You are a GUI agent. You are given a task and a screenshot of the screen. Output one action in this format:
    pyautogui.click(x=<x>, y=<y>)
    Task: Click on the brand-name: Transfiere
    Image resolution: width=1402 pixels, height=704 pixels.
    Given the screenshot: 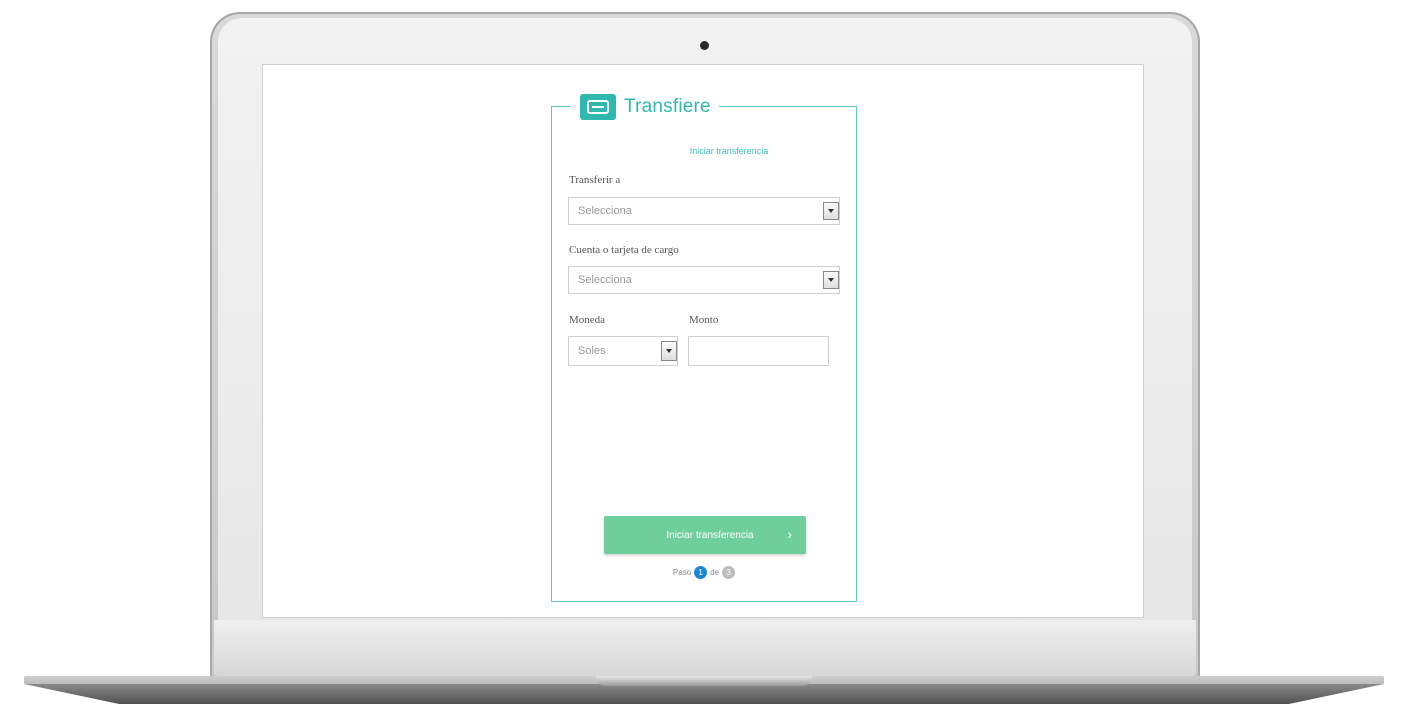 What is the action you would take?
    pyautogui.click(x=667, y=106)
    